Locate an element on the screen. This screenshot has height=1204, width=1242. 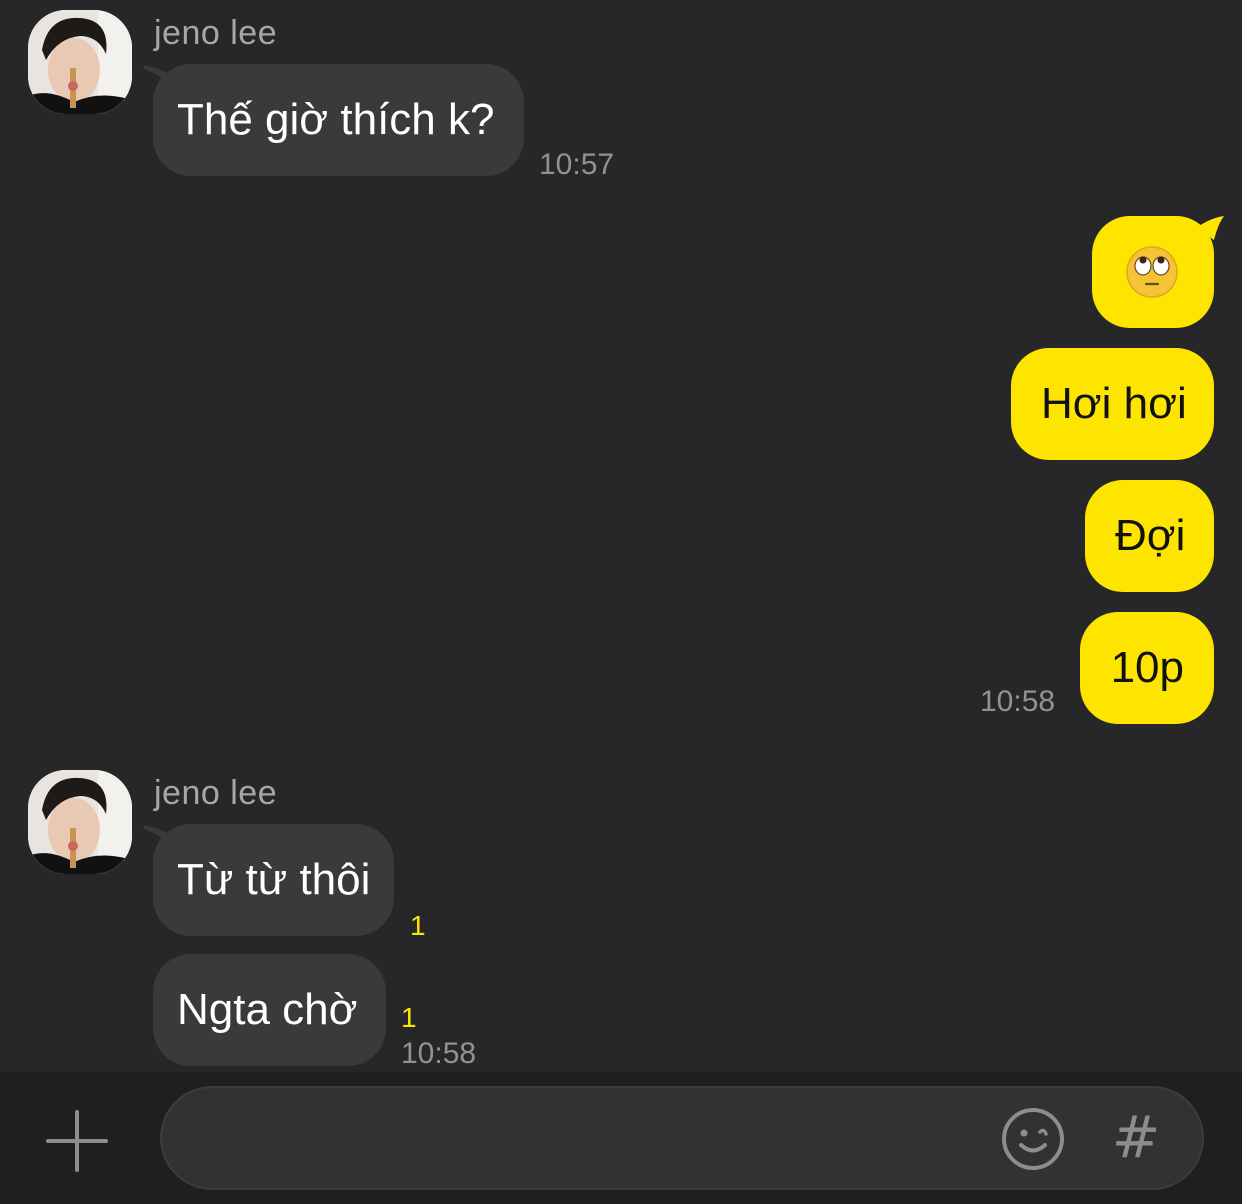
message-input-bar: # is located at coordinates (621, 1138).